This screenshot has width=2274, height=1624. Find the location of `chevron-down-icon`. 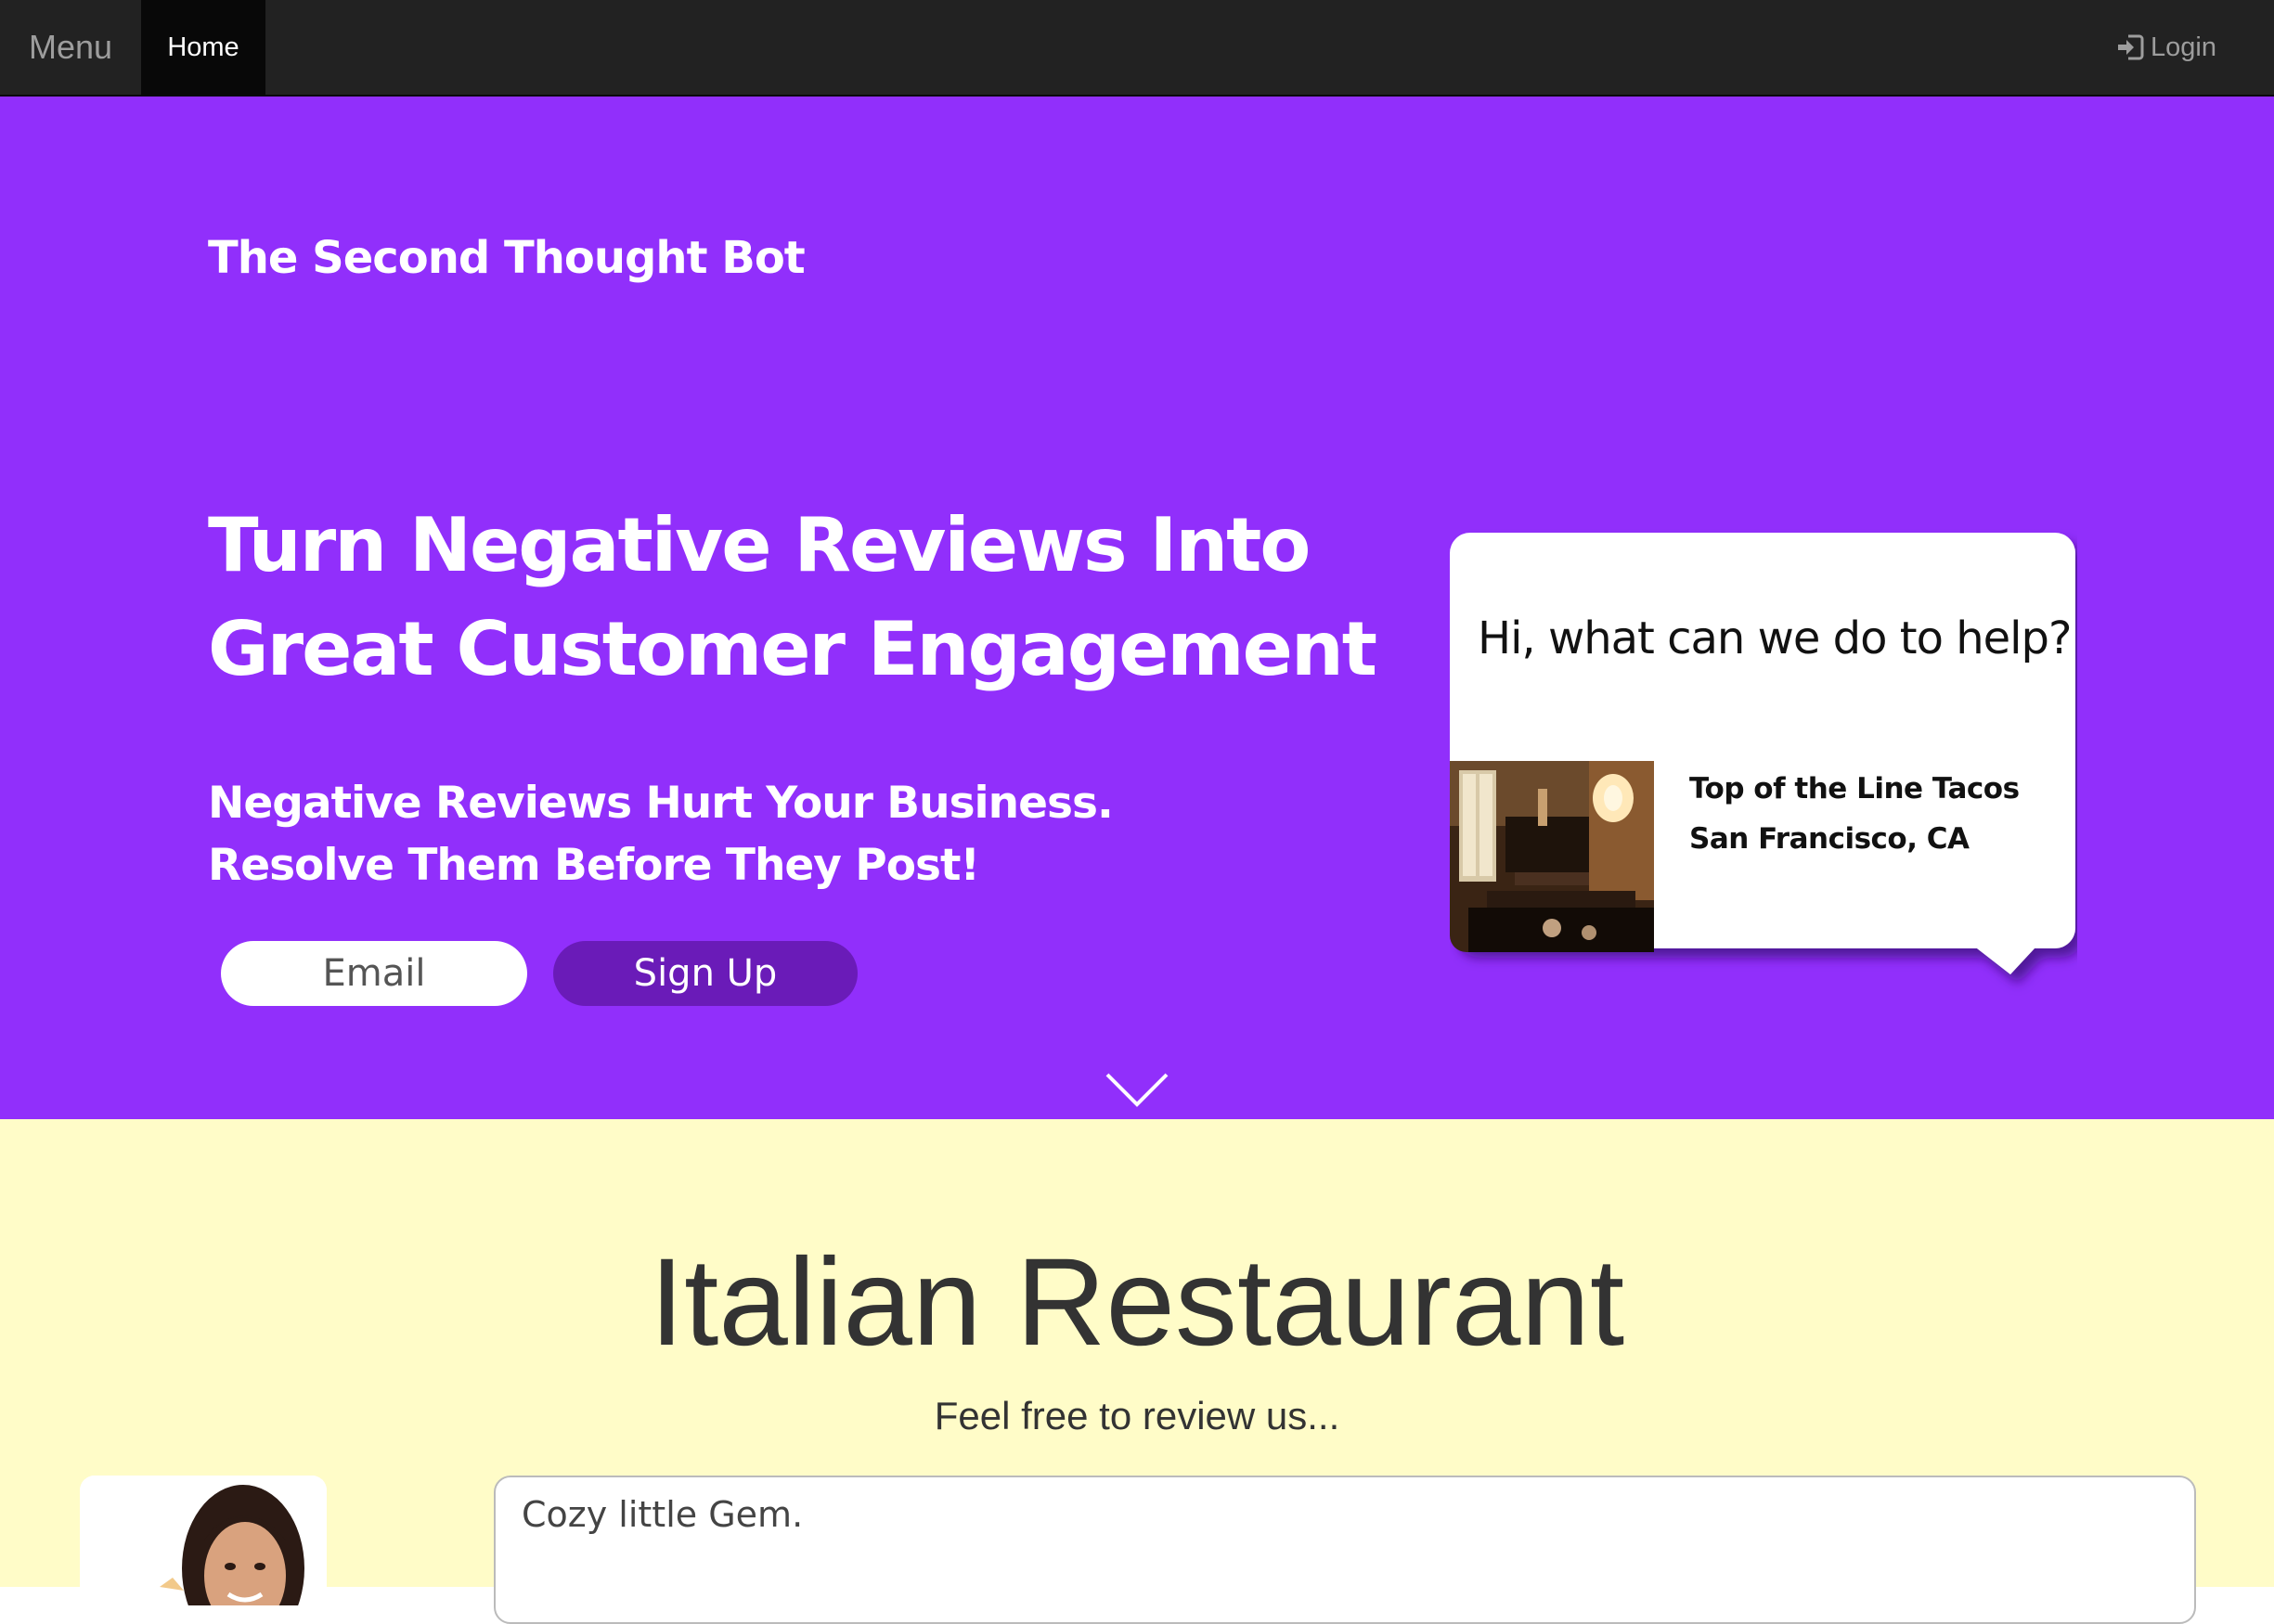

chevron-down-icon is located at coordinates (1137, 1091).